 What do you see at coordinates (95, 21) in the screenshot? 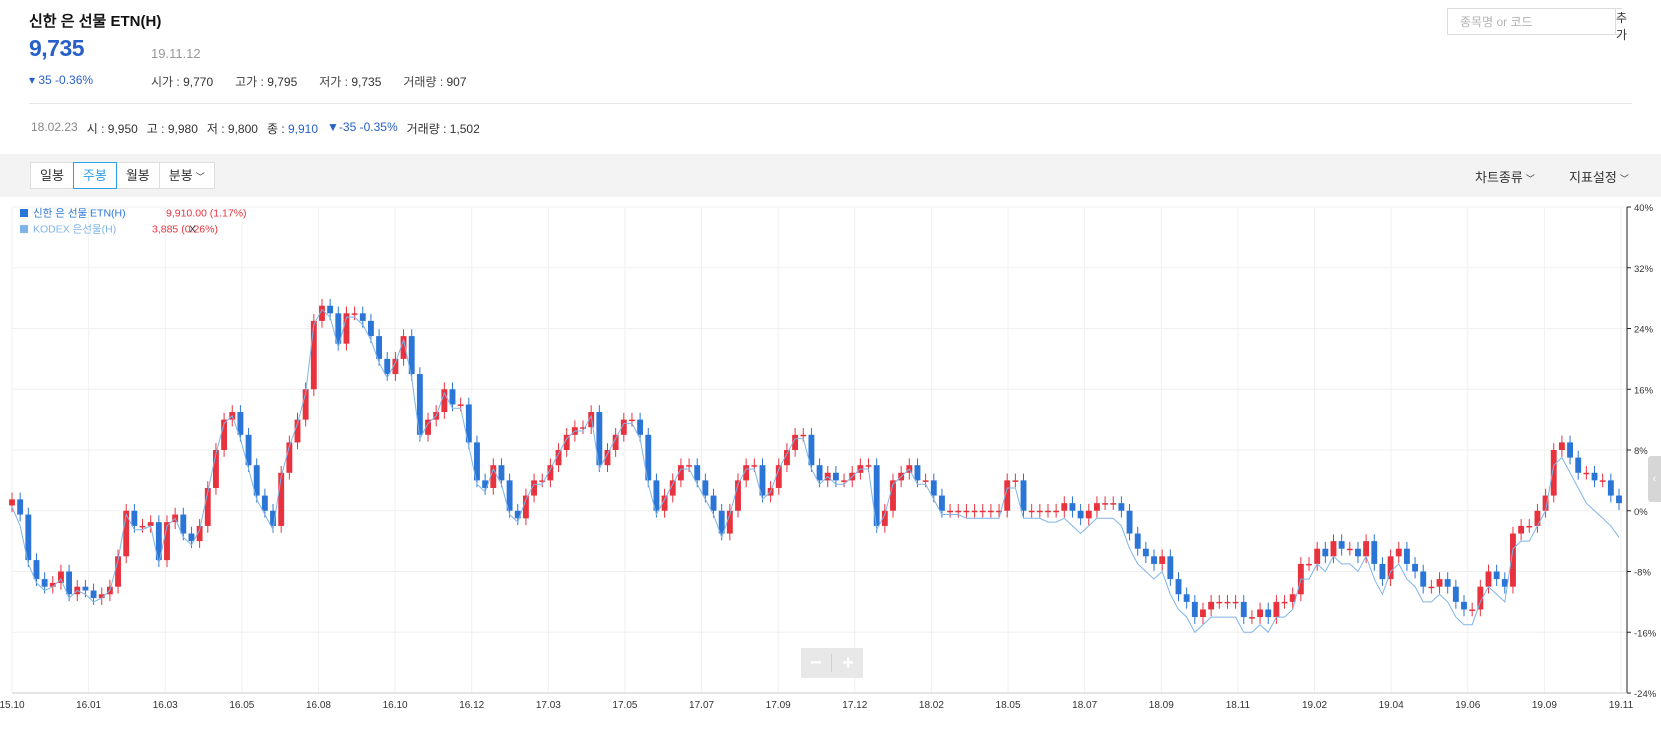
I see `stock-title: 신한 은 선물 ETN(H)` at bounding box center [95, 21].